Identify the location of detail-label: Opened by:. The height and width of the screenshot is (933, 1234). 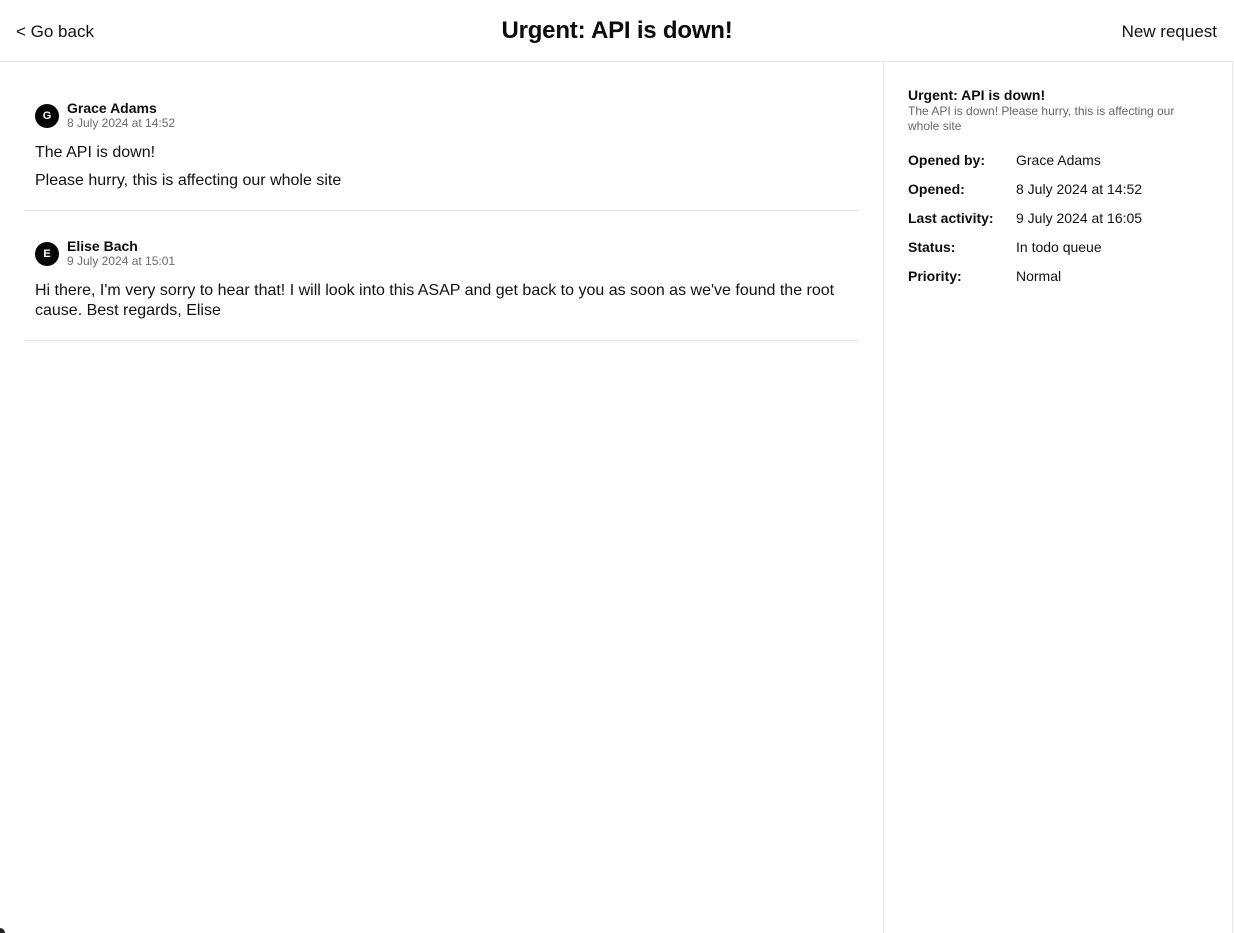
(947, 160).